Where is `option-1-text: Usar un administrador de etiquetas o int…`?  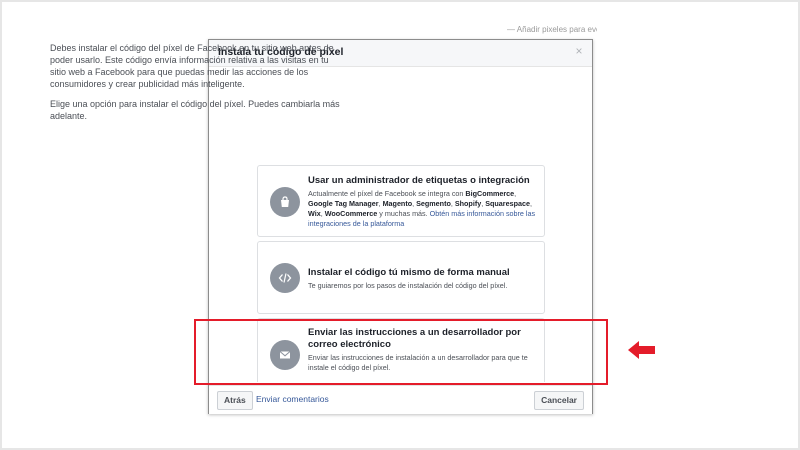 option-1-text: Usar un administrador de etiquetas o int… is located at coordinates (422, 202).